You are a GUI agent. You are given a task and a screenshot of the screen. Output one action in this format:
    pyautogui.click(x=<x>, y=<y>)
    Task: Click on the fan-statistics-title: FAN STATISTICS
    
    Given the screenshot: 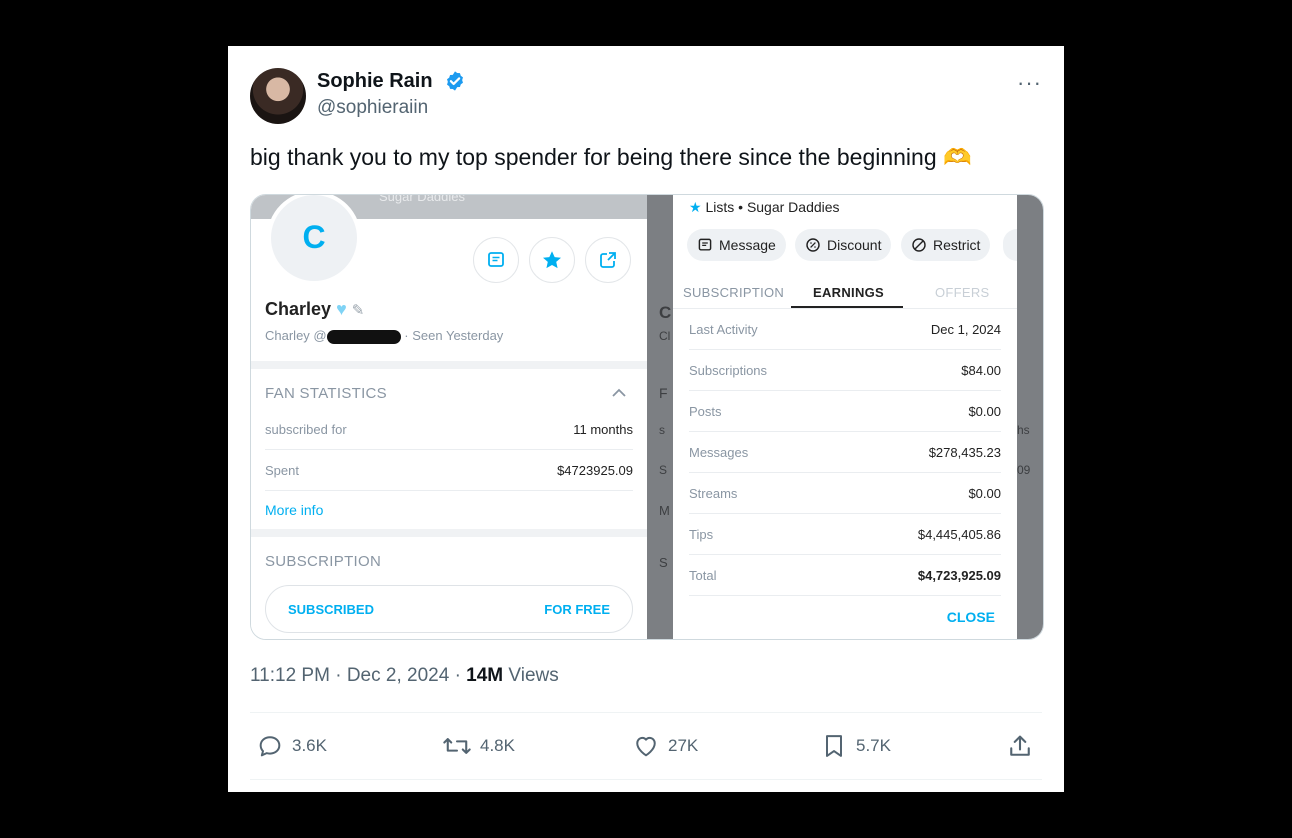 What is the action you would take?
    pyautogui.click(x=326, y=393)
    